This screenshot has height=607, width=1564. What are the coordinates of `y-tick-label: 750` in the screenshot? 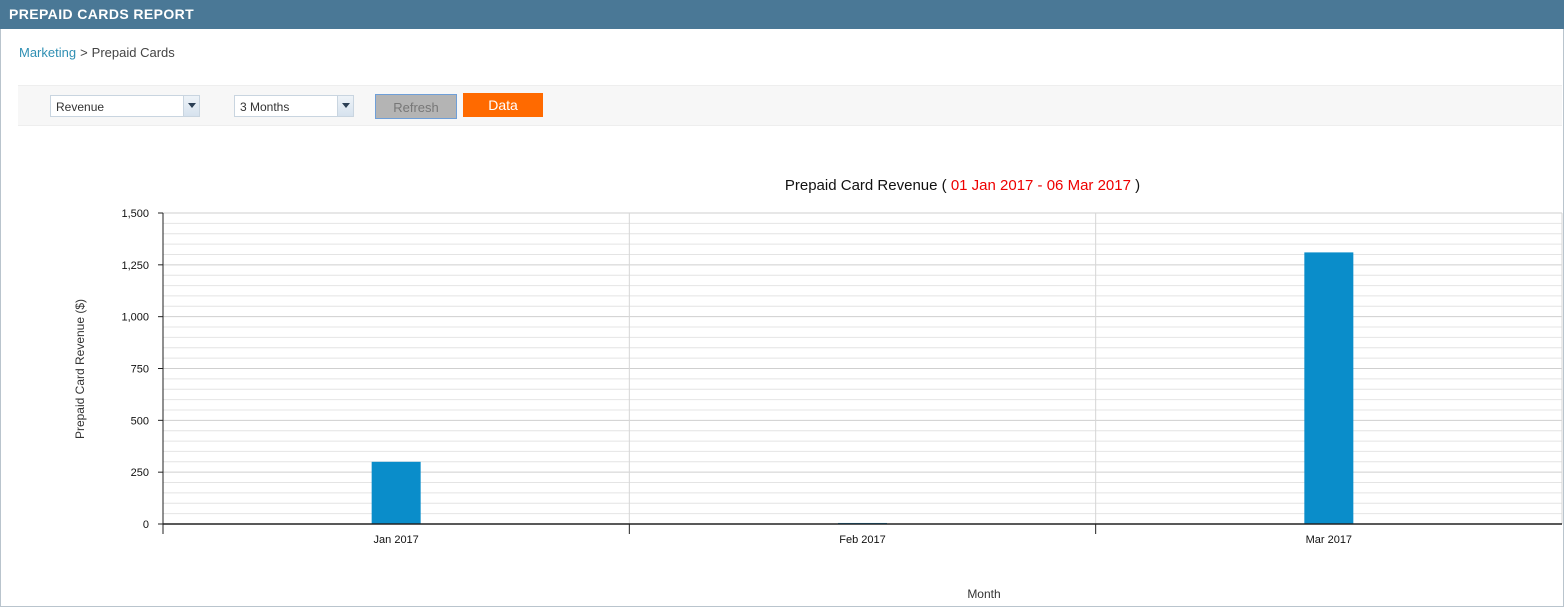 It's located at (140, 370).